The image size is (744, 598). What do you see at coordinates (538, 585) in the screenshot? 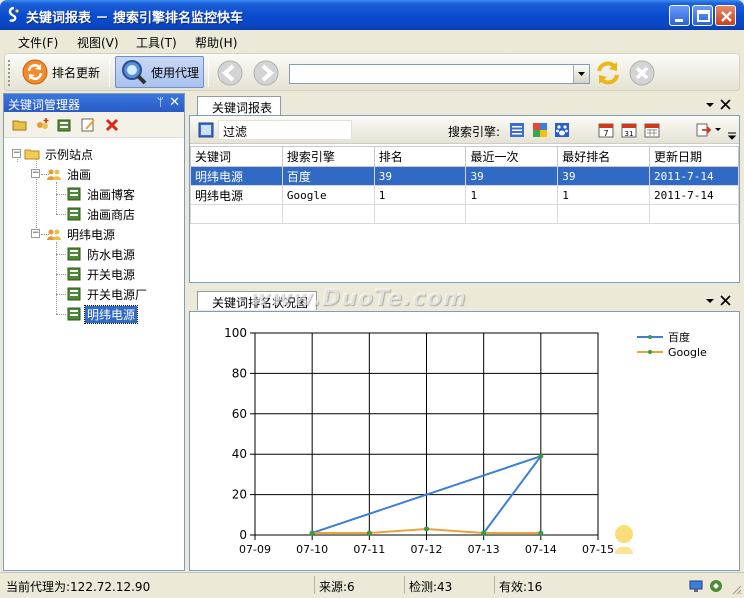
I see `status-valid: 有效:16` at bounding box center [538, 585].